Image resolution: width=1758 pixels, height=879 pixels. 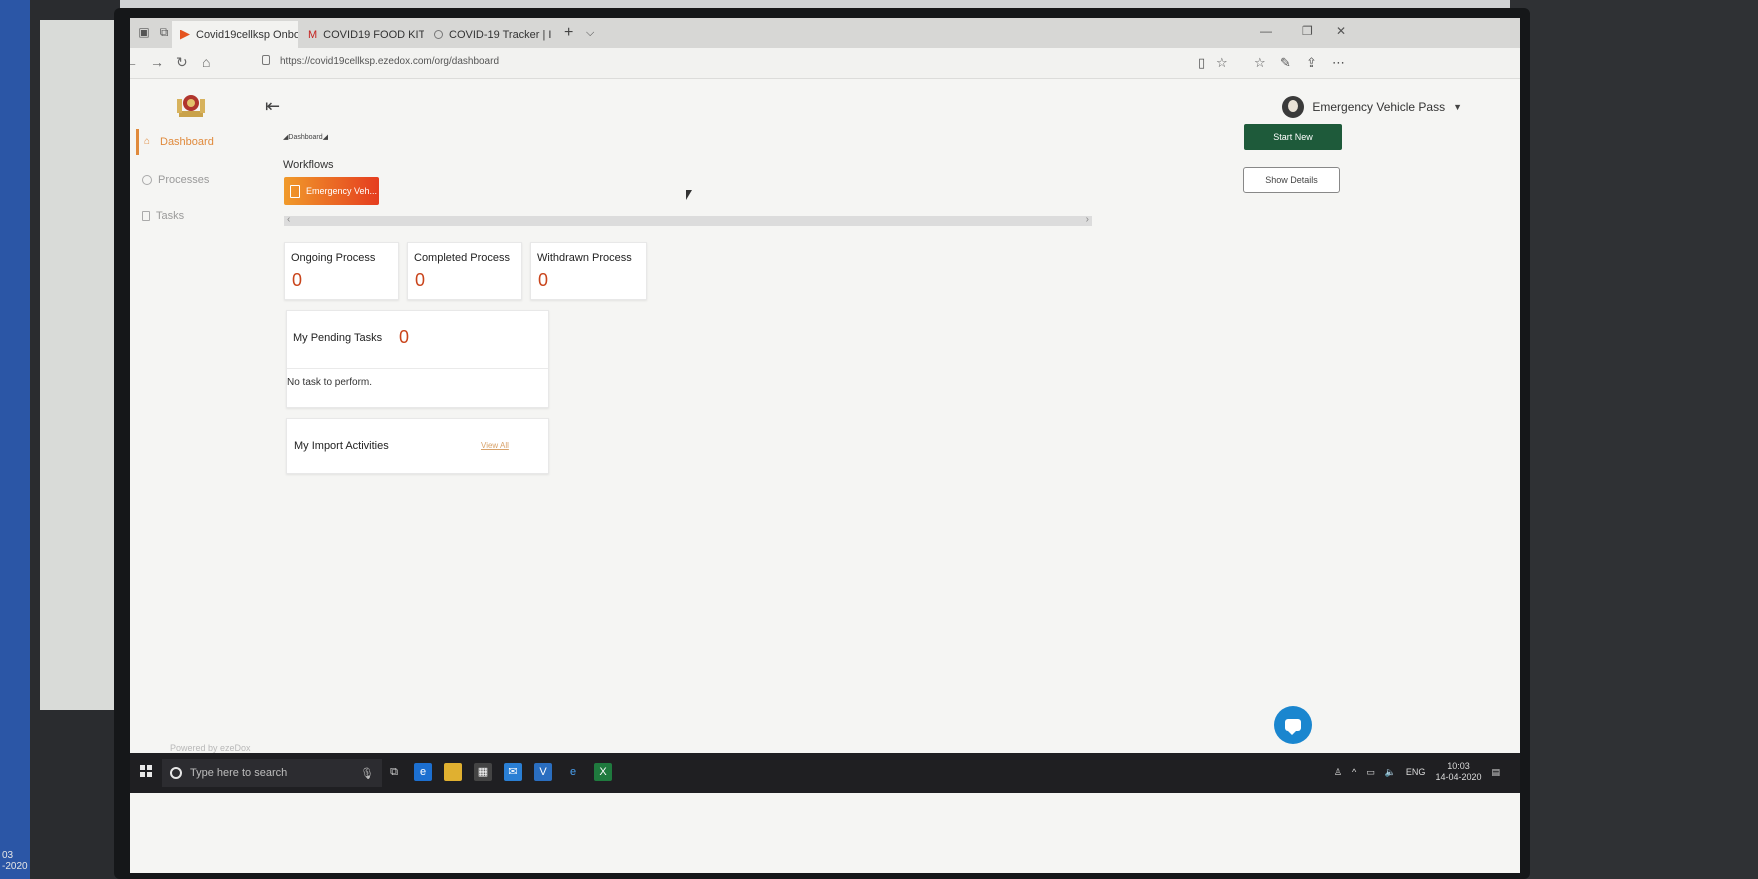 I want to click on tab-title: Covid19cellksp Onboar, so click(x=247, y=34).